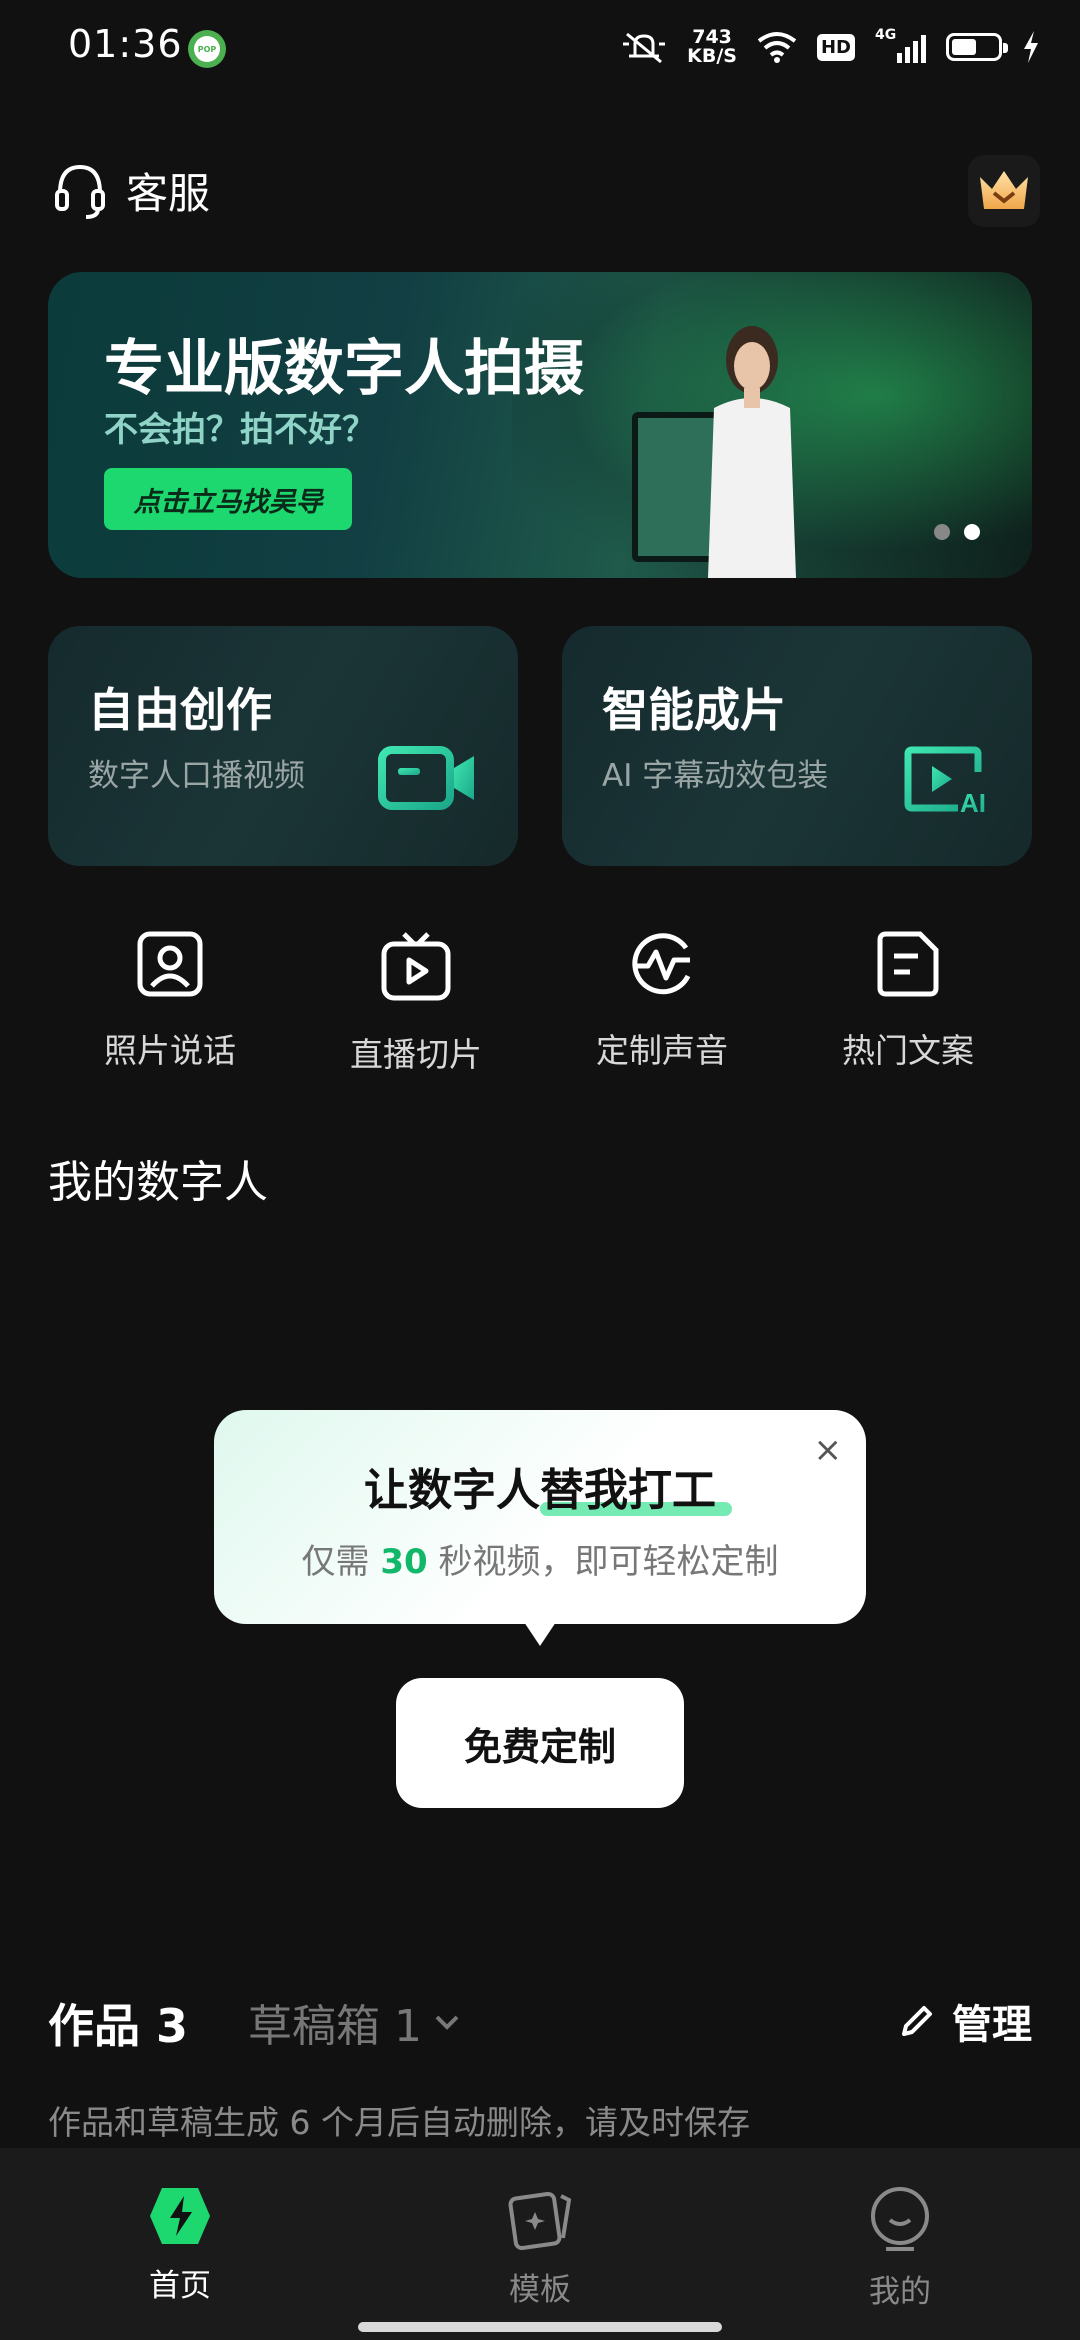 The image size is (1080, 2340). Describe the element at coordinates (180, 2286) in the screenshot. I see `nav-label: 首页` at that location.